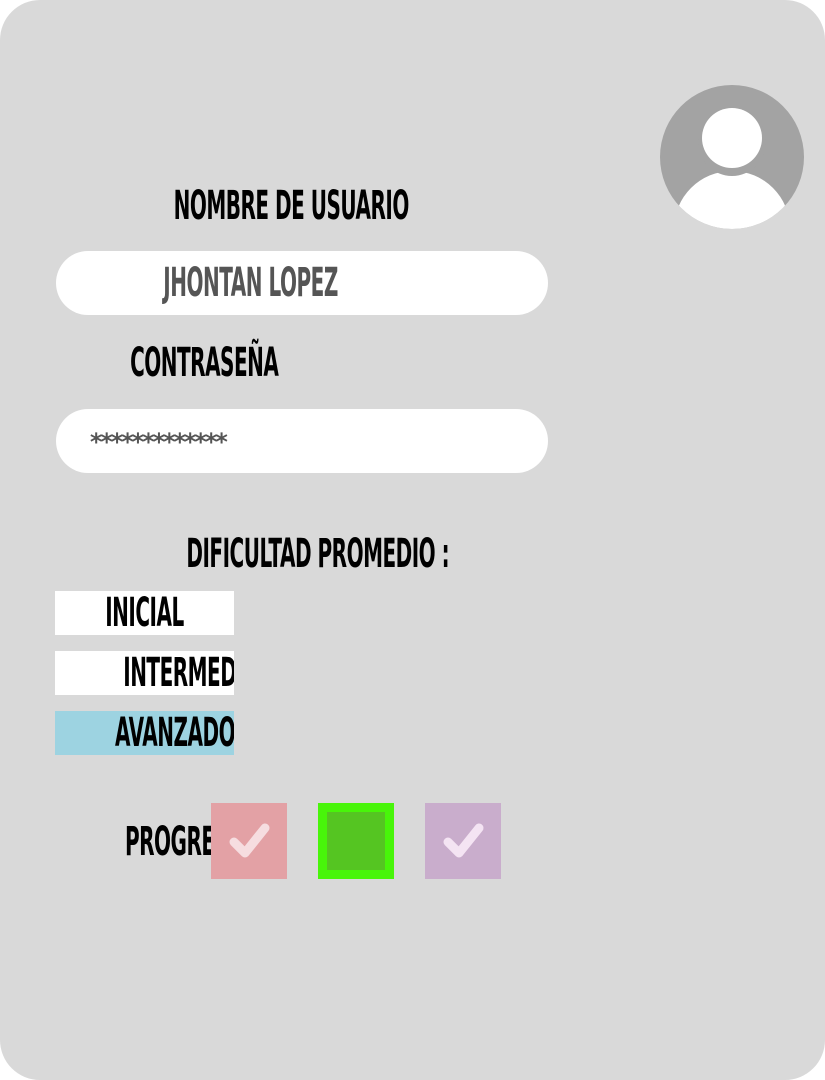 The width and height of the screenshot is (825, 1080). What do you see at coordinates (178, 673) in the screenshot?
I see `difficulty-option-text: INTERMEDIO` at bounding box center [178, 673].